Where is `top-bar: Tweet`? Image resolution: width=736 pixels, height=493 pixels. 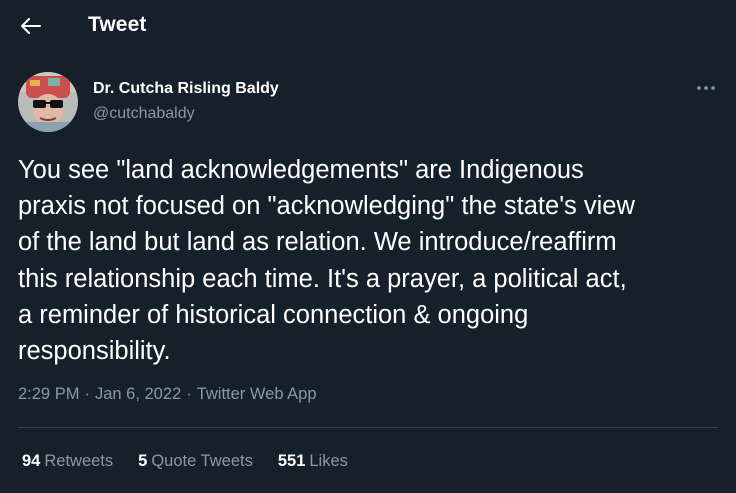 top-bar: Tweet is located at coordinates (368, 26).